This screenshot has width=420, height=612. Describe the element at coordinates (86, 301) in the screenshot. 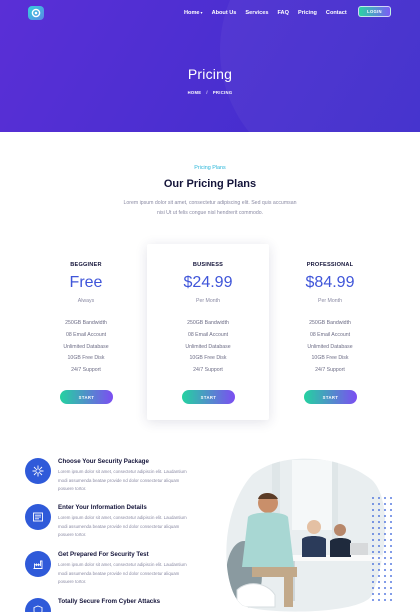

I see `plan-period: Always` at that location.